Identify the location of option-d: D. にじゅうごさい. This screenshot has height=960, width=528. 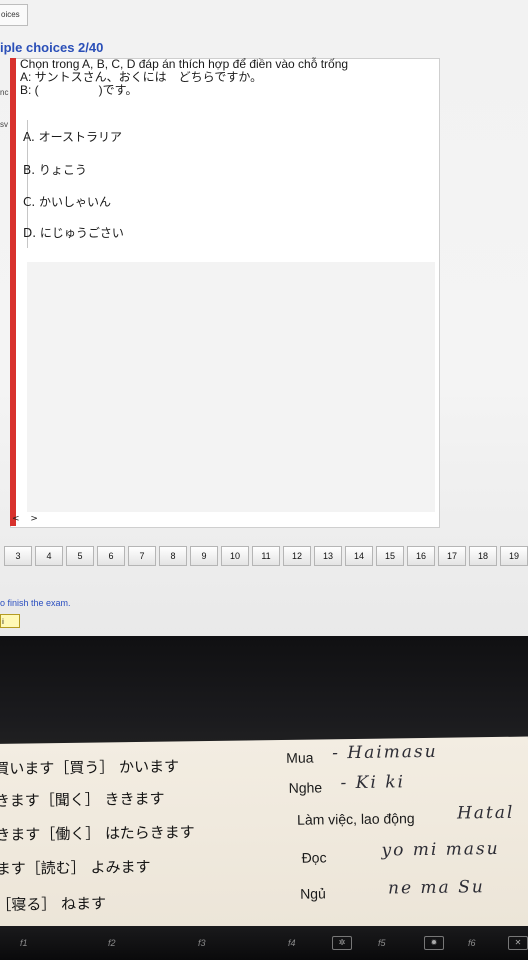
(73, 232).